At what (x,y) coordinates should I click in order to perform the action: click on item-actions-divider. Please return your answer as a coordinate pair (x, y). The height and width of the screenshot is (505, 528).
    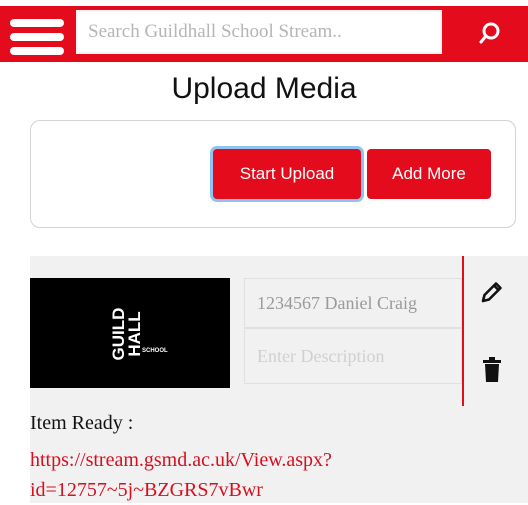
    Looking at the image, I should click on (463, 331).